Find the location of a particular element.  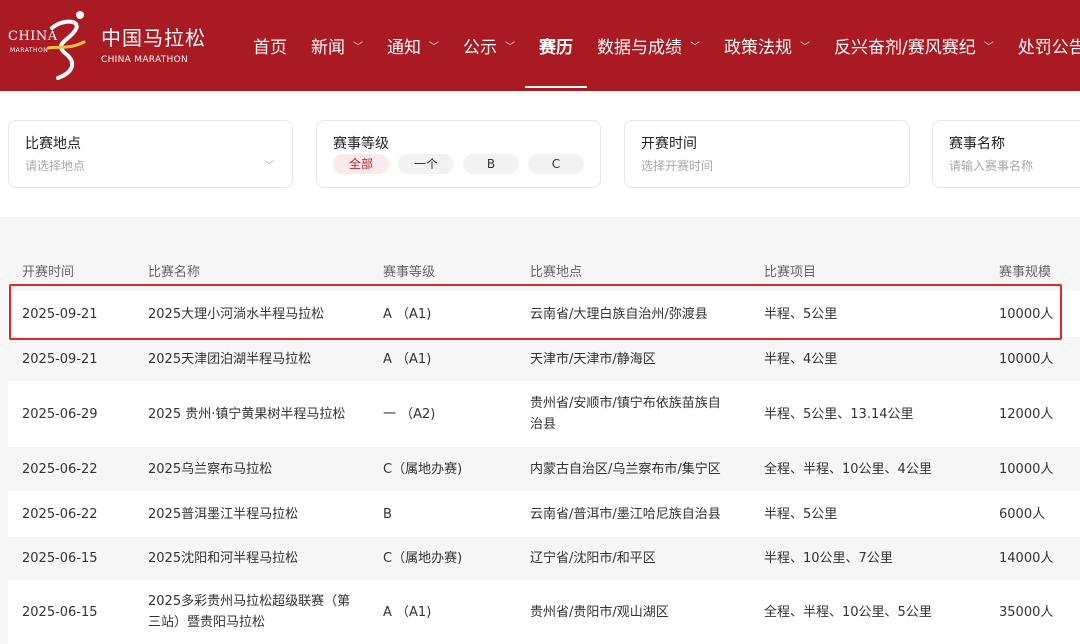

cell-scale: 6000人 is located at coordinates (1039, 514).